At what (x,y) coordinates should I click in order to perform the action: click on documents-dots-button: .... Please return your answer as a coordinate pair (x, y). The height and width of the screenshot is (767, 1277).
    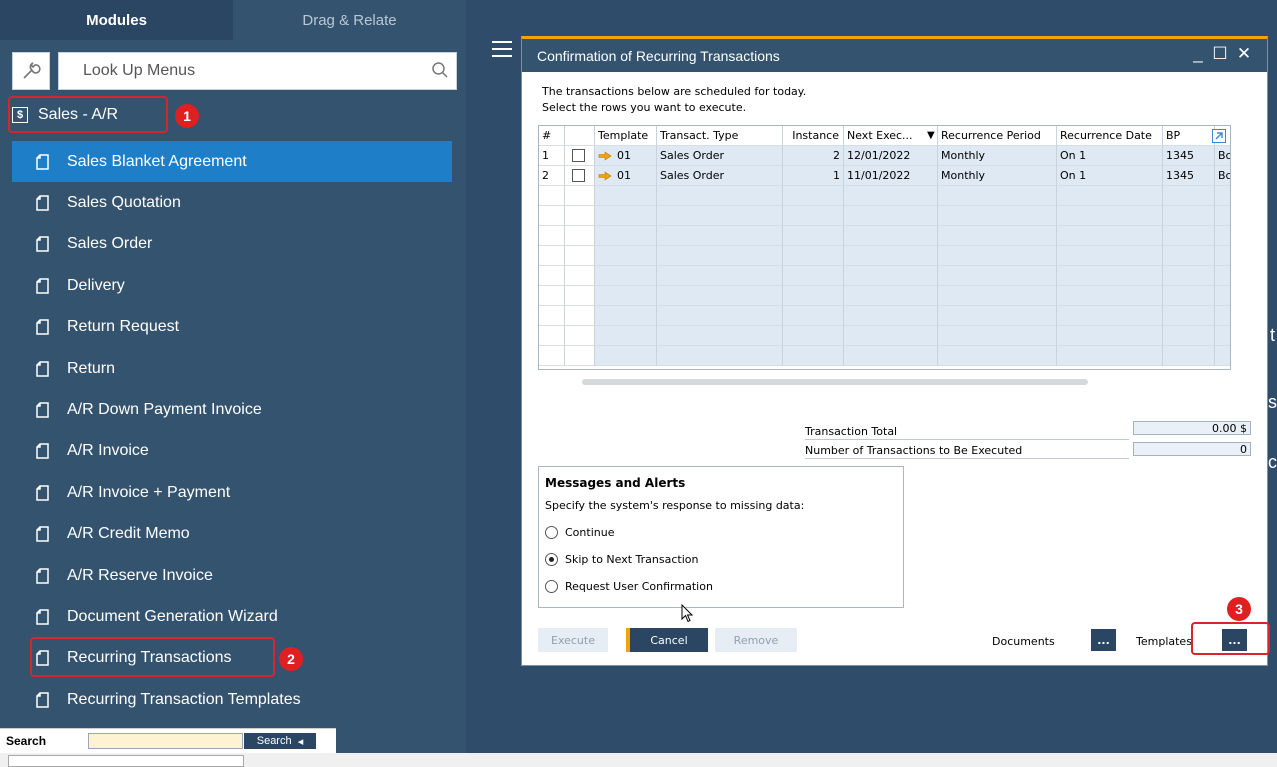
    Looking at the image, I should click on (1103, 640).